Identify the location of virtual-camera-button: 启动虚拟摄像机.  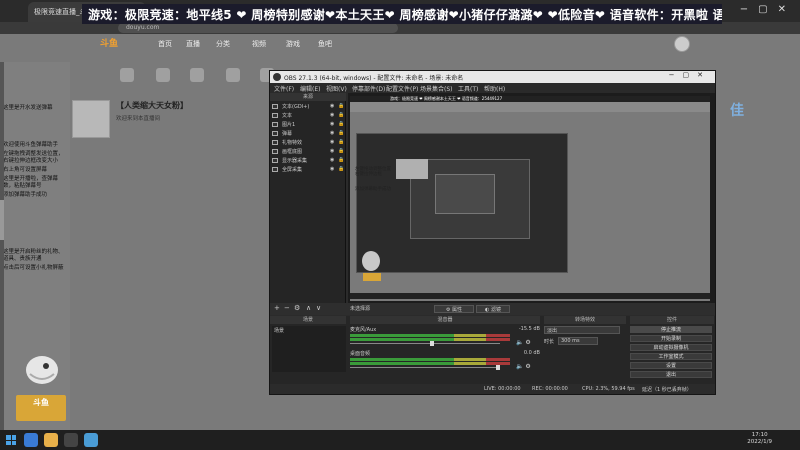
(671, 347).